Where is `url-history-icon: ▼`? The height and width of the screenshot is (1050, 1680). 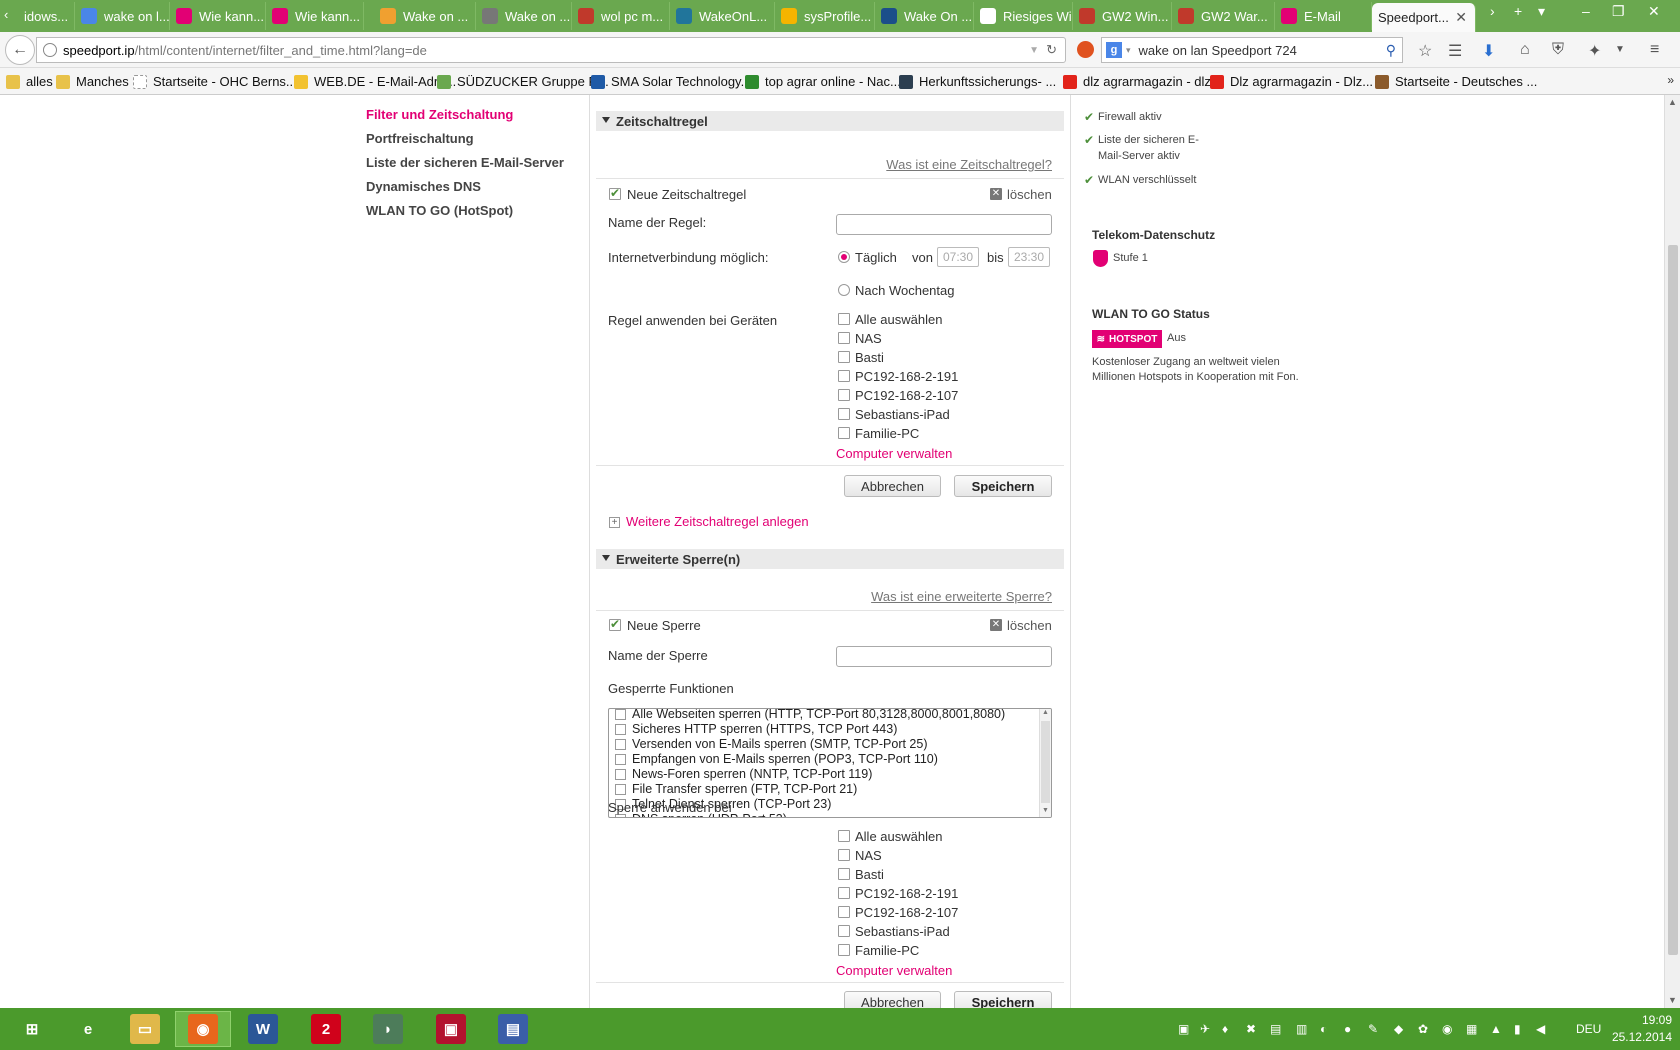
url-history-icon: ▼ is located at coordinates (1034, 50).